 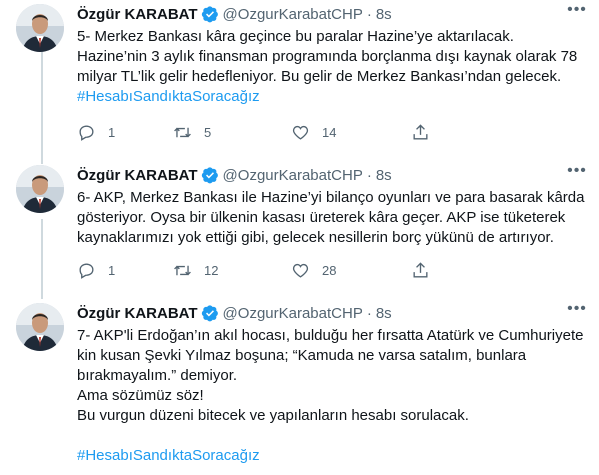 What do you see at coordinates (232, 132) in the screenshot?
I see `retweet-button: 5` at bounding box center [232, 132].